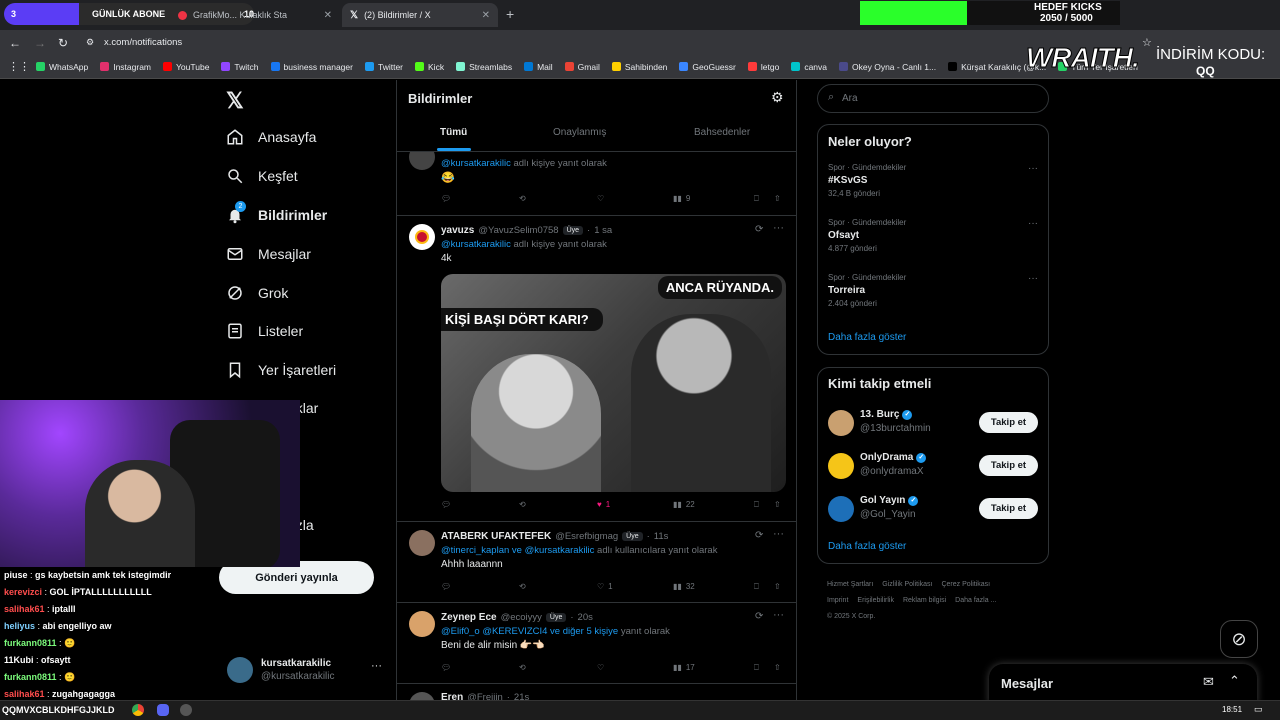 This screenshot has height=720, width=1280. I want to click on nav-item-2: Keşfet, so click(262, 176).